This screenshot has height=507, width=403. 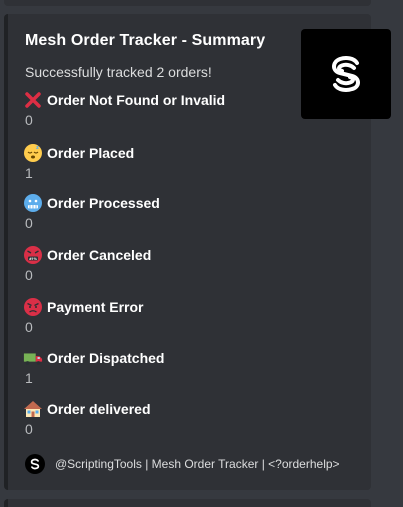 I want to click on field-name-label: Order Placed, so click(x=91, y=153).